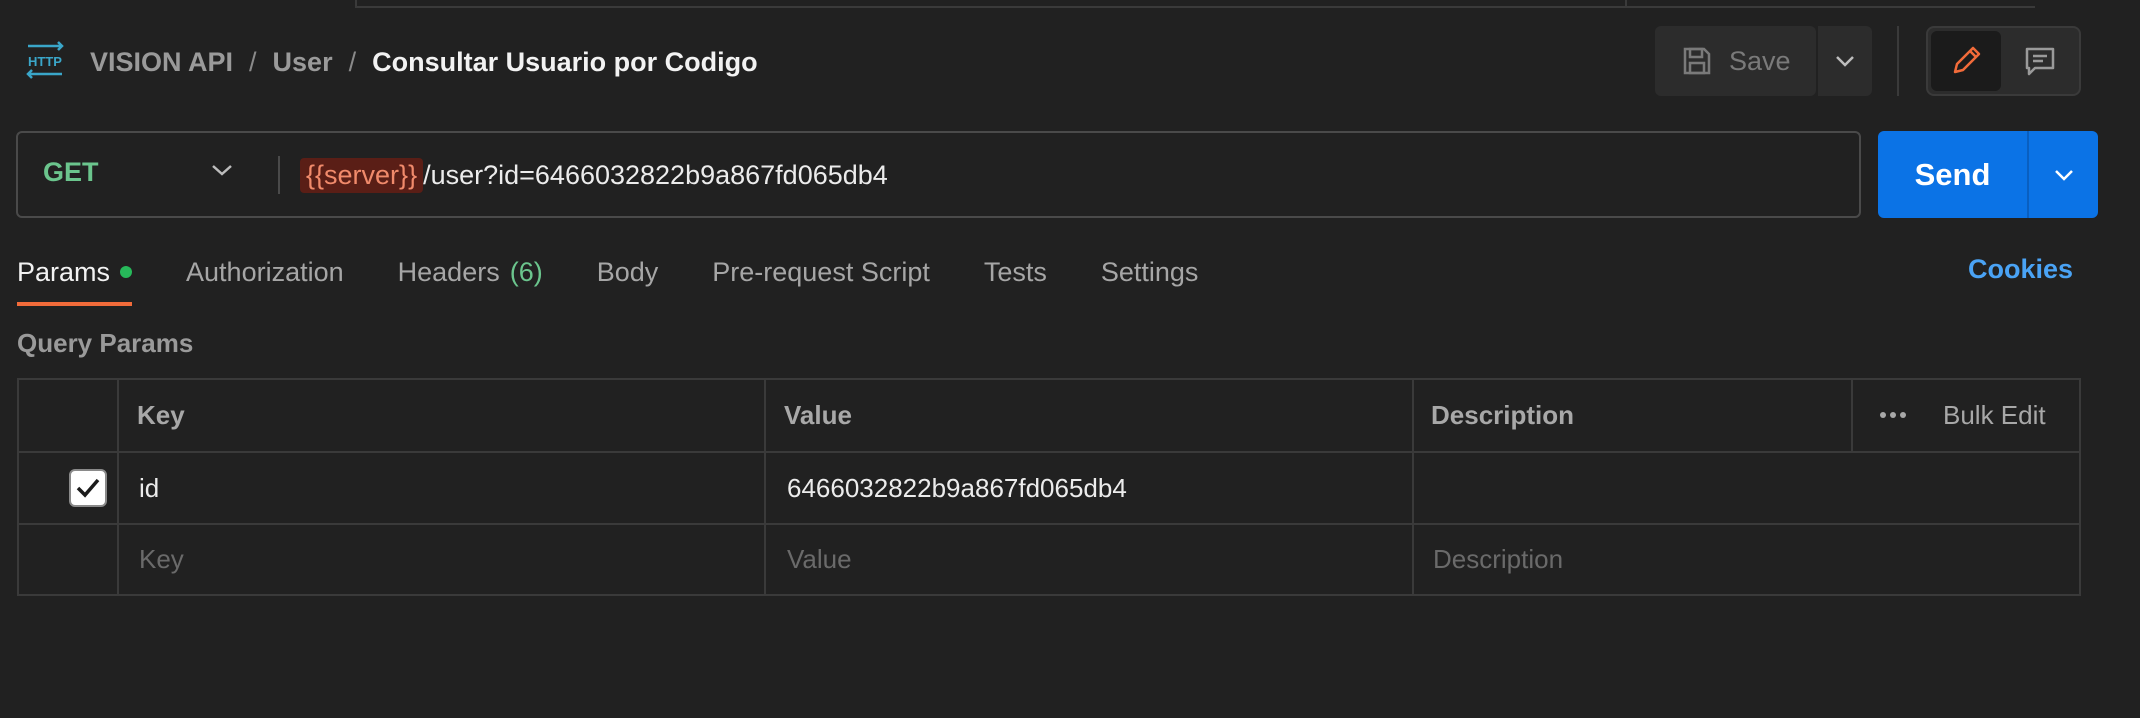 This screenshot has width=2140, height=718. I want to click on column-header-key: Key, so click(161, 415).